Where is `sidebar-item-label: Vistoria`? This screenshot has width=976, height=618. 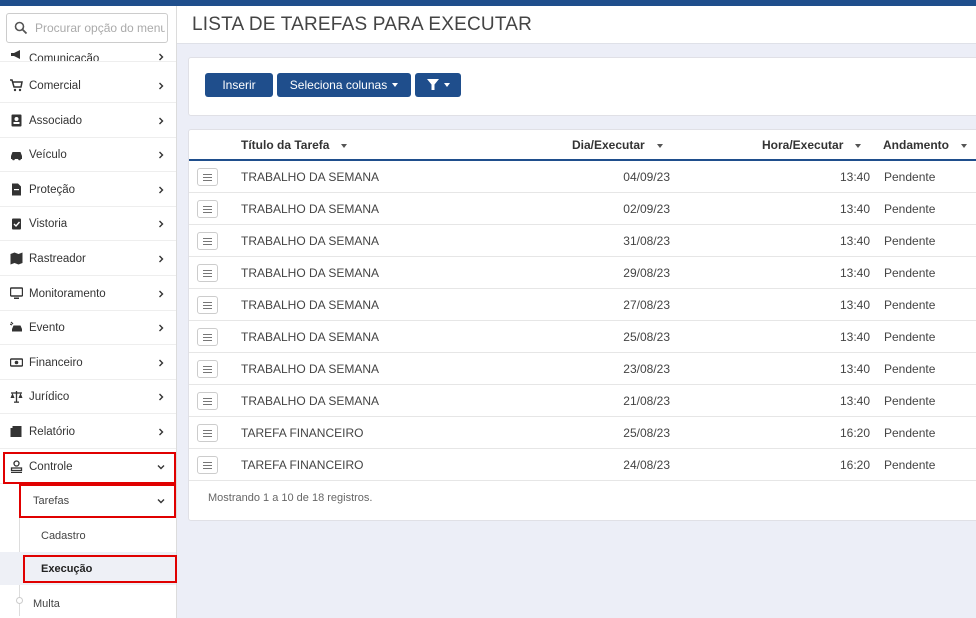
sidebar-item-label: Vistoria is located at coordinates (48, 223).